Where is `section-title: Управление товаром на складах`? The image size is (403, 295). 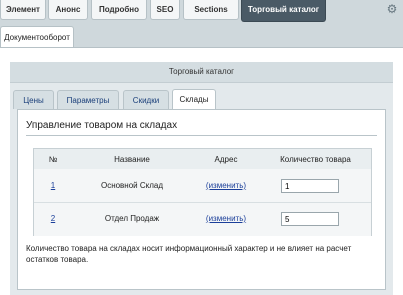 section-title: Управление товаром на складах is located at coordinates (102, 125).